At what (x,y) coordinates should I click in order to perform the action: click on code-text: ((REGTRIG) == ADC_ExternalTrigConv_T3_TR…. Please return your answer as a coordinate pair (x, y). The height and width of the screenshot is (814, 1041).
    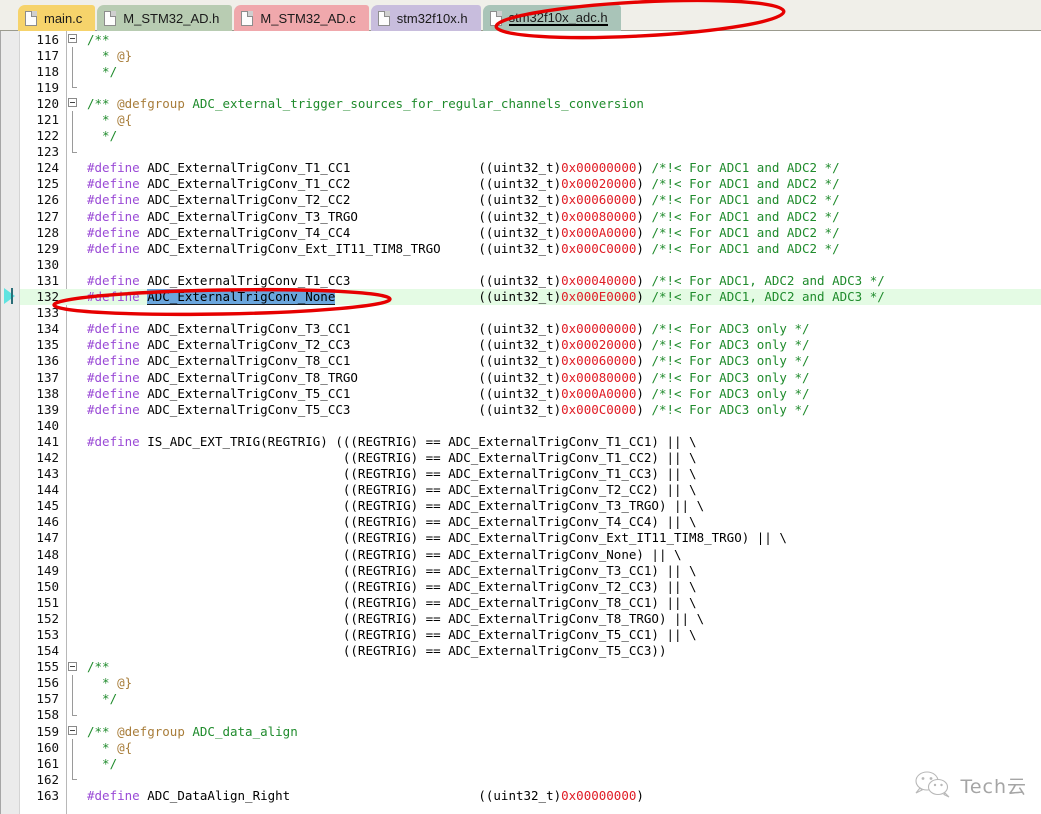
    Looking at the image, I should click on (561, 505).